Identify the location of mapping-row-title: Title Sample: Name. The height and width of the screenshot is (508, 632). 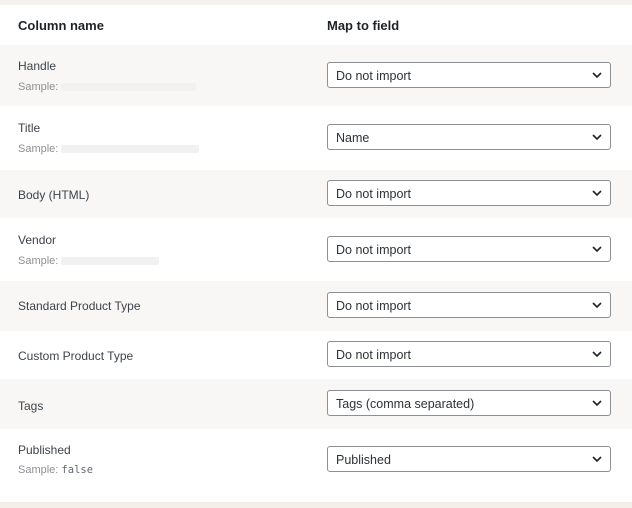
(316, 138).